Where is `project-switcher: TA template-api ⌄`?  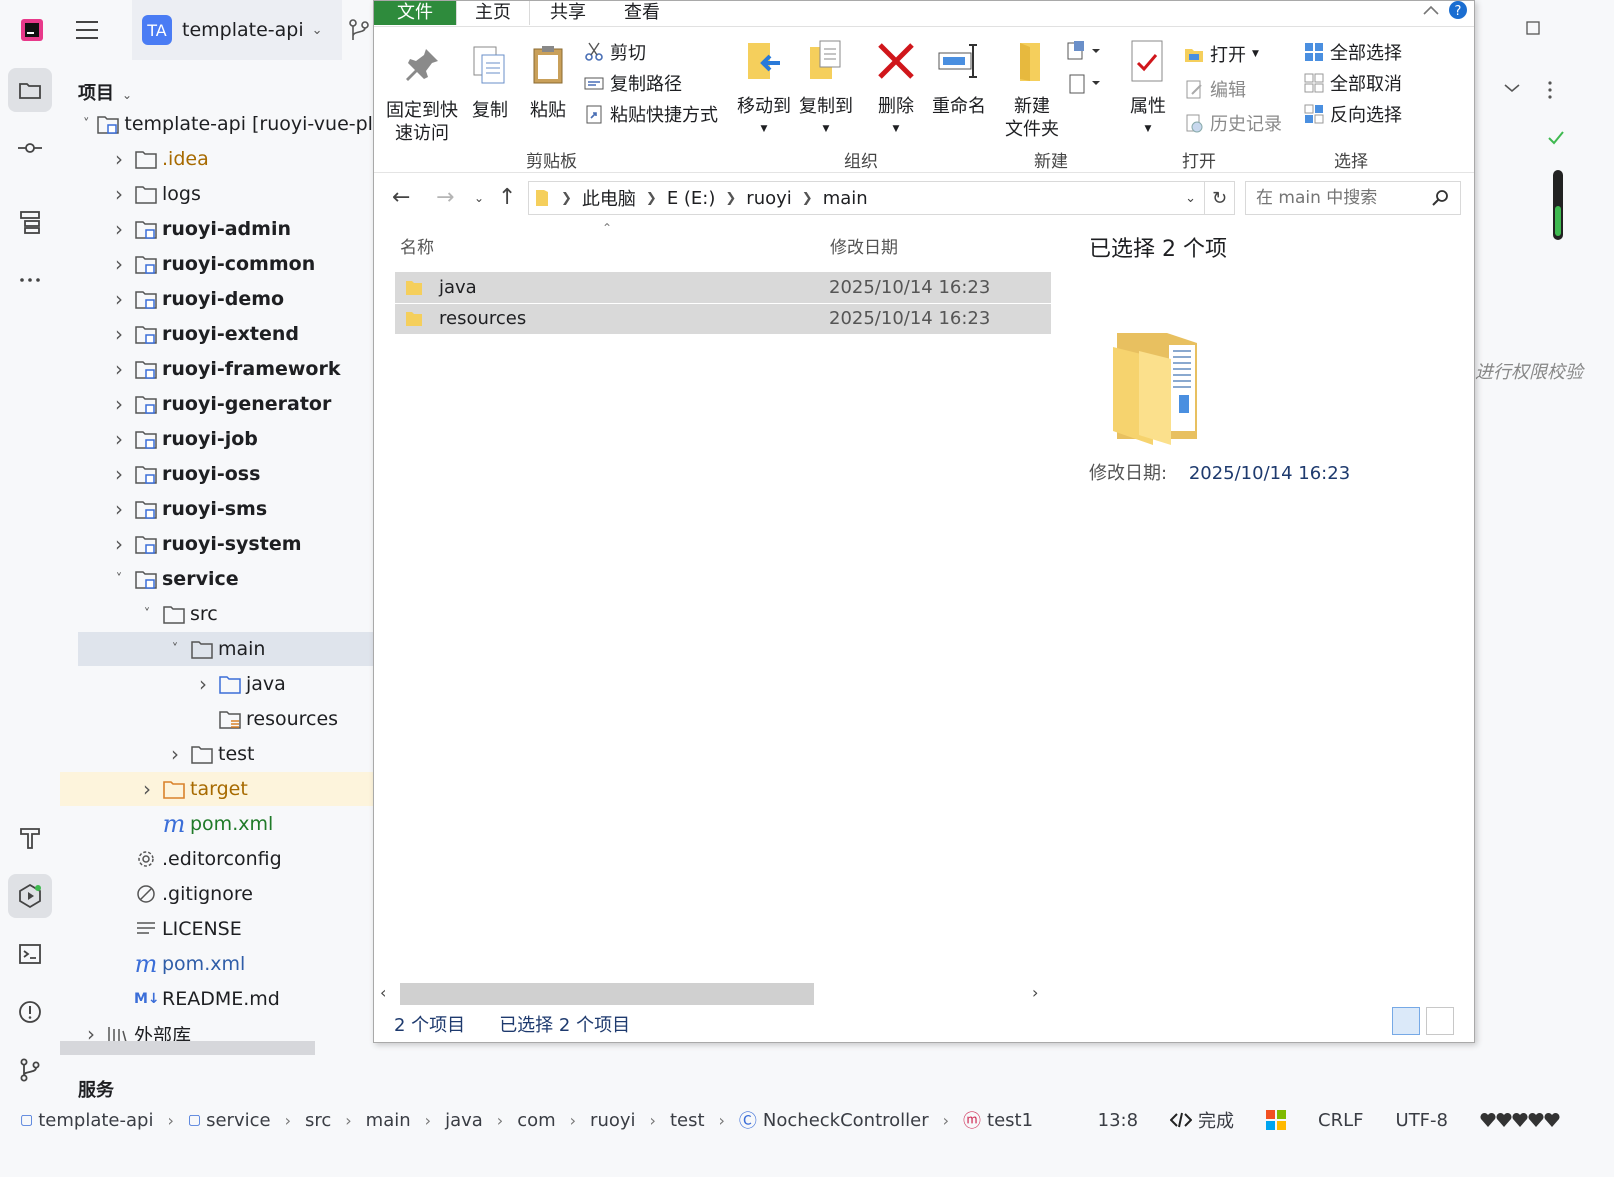
project-switcher: TA template-api ⌄ is located at coordinates (237, 30).